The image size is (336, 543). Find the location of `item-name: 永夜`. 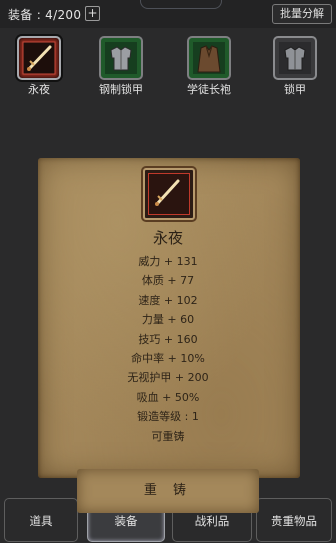

item-name: 永夜 is located at coordinates (167, 238).